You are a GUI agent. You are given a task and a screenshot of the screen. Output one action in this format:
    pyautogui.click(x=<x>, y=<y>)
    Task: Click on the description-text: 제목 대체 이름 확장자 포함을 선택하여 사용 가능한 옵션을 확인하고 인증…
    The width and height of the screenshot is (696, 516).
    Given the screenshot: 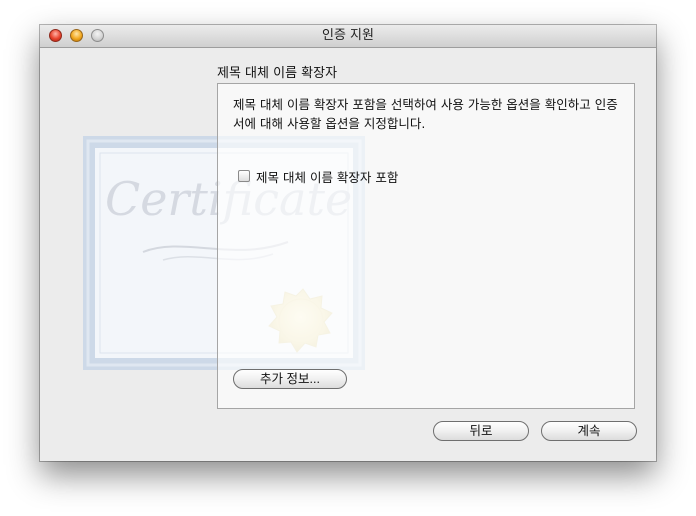 What is the action you would take?
    pyautogui.click(x=425, y=114)
    